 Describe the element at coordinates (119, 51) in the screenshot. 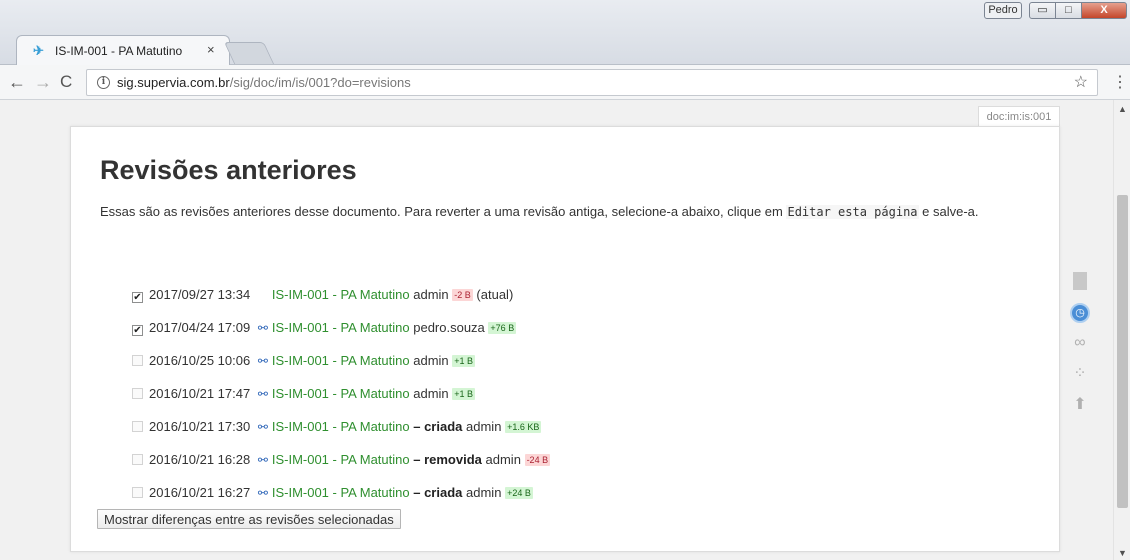

I see `tab-title: IS-IM-001 - PA Matutino` at that location.